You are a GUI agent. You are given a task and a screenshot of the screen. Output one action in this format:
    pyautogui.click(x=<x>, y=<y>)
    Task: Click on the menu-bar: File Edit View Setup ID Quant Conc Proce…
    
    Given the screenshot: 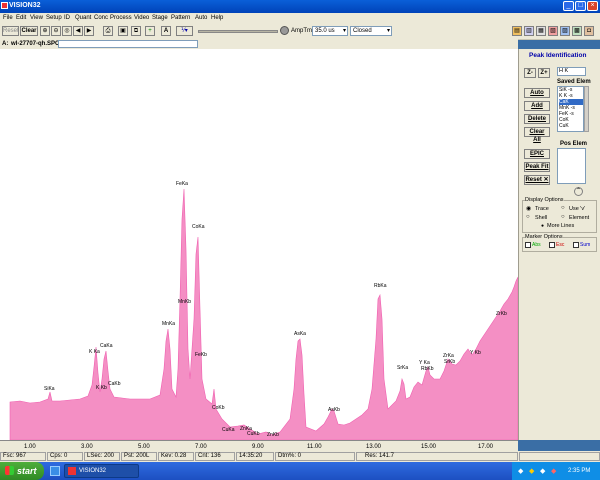 What is the action you would take?
    pyautogui.click(x=300, y=18)
    